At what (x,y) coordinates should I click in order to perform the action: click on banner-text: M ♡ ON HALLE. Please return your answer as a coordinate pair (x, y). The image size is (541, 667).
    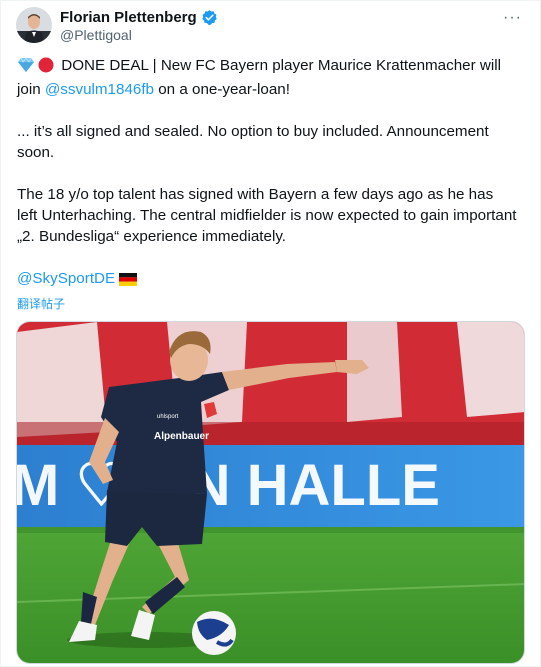
    Looking at the image, I should click on (228, 485).